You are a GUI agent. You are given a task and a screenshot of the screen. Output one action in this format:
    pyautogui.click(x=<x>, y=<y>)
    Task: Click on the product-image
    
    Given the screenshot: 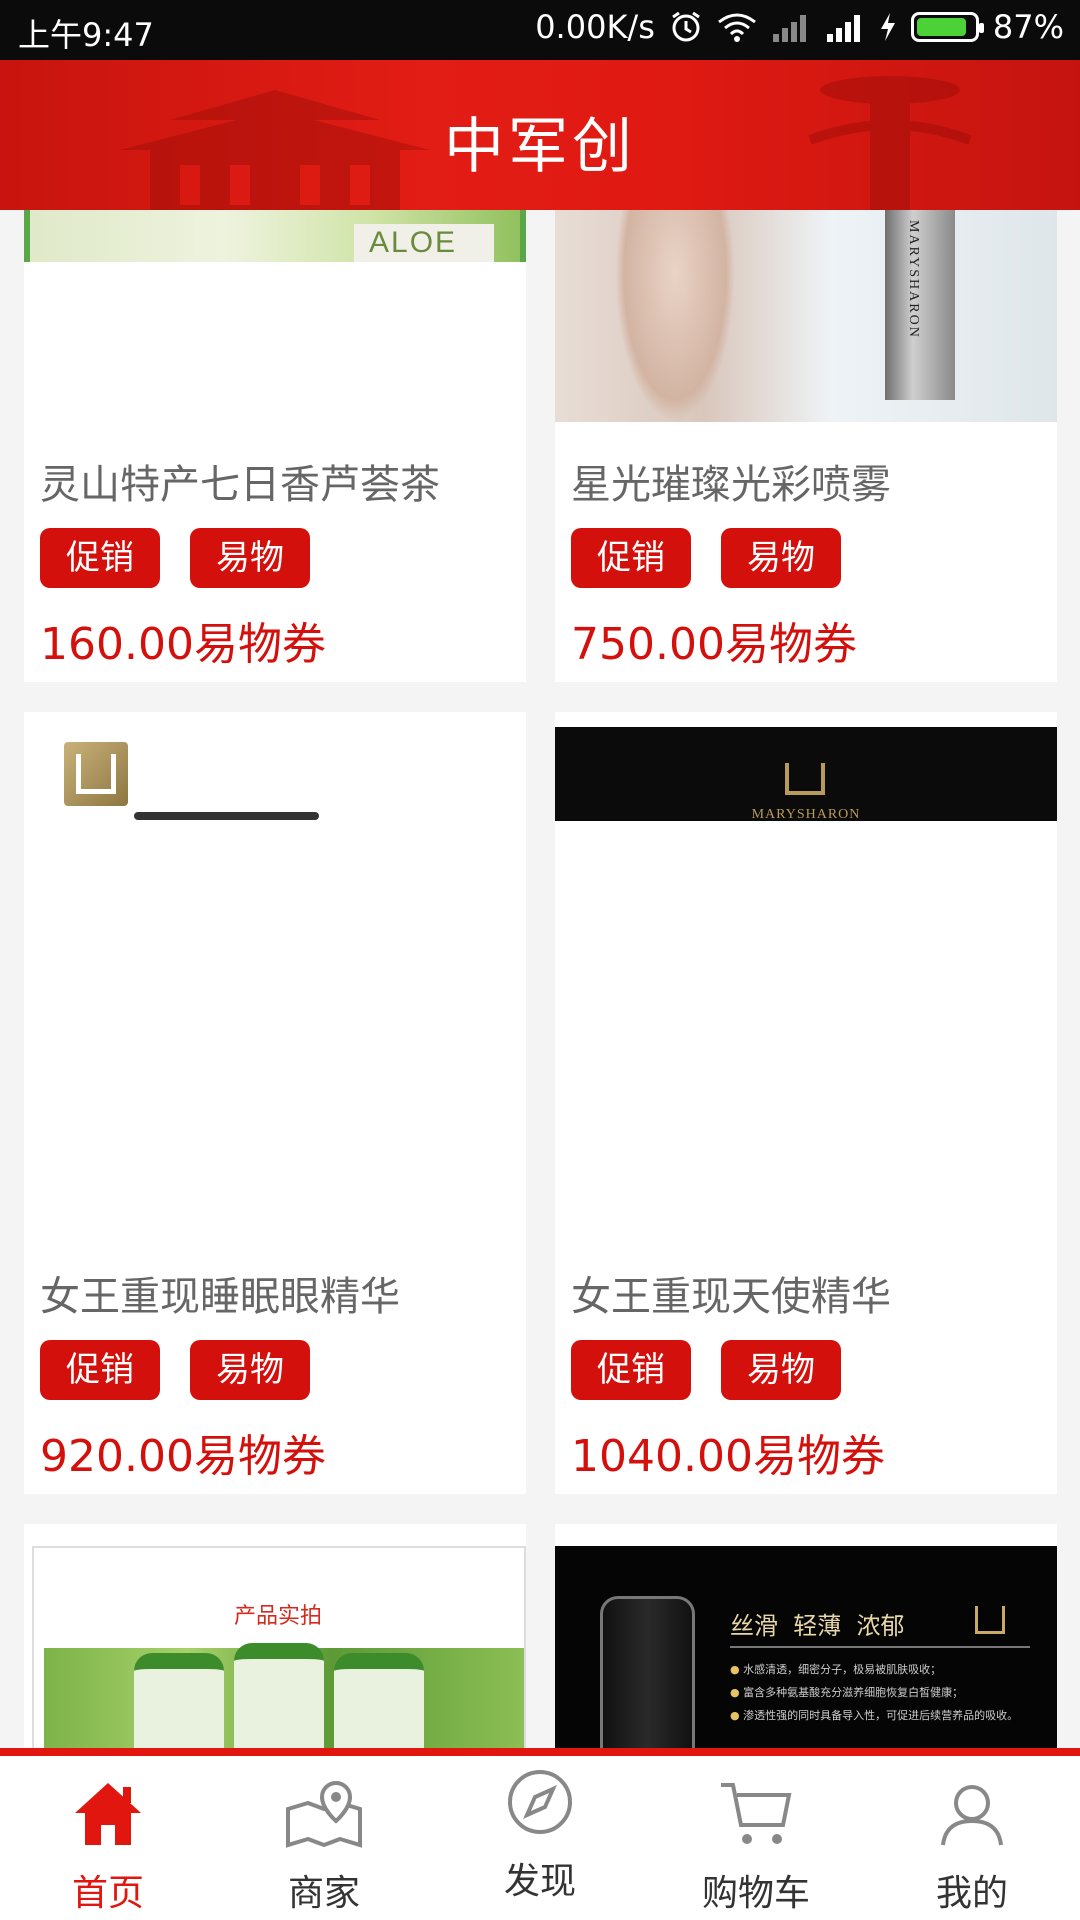 What is the action you would take?
    pyautogui.click(x=275, y=767)
    